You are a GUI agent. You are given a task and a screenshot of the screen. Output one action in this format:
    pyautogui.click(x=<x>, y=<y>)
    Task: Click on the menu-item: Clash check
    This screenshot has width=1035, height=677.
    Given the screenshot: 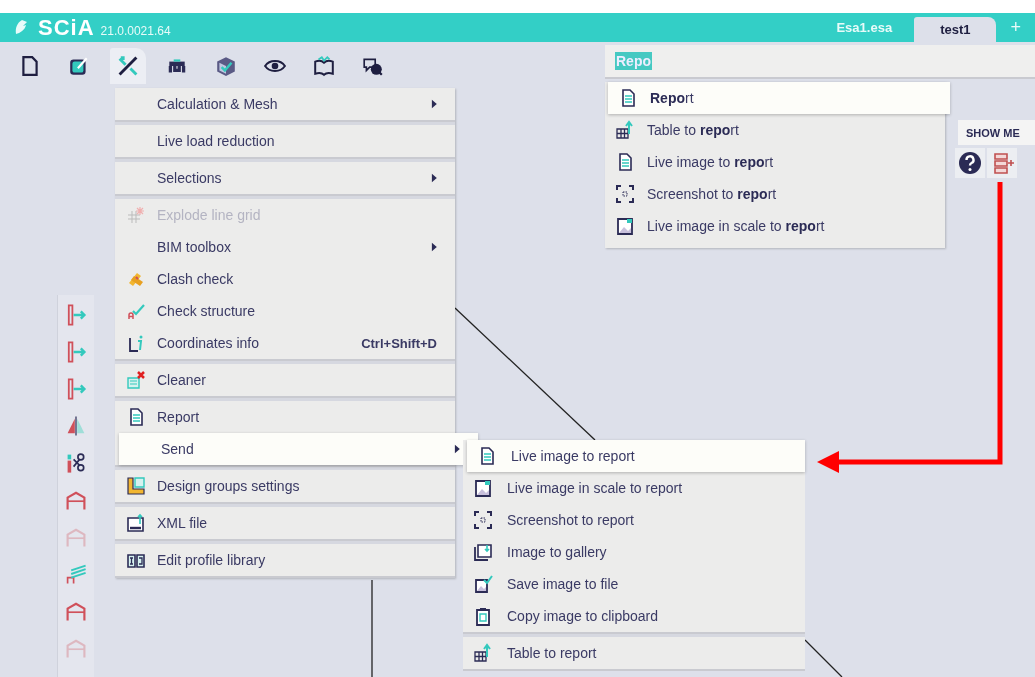 What is the action you would take?
    pyautogui.click(x=285, y=279)
    